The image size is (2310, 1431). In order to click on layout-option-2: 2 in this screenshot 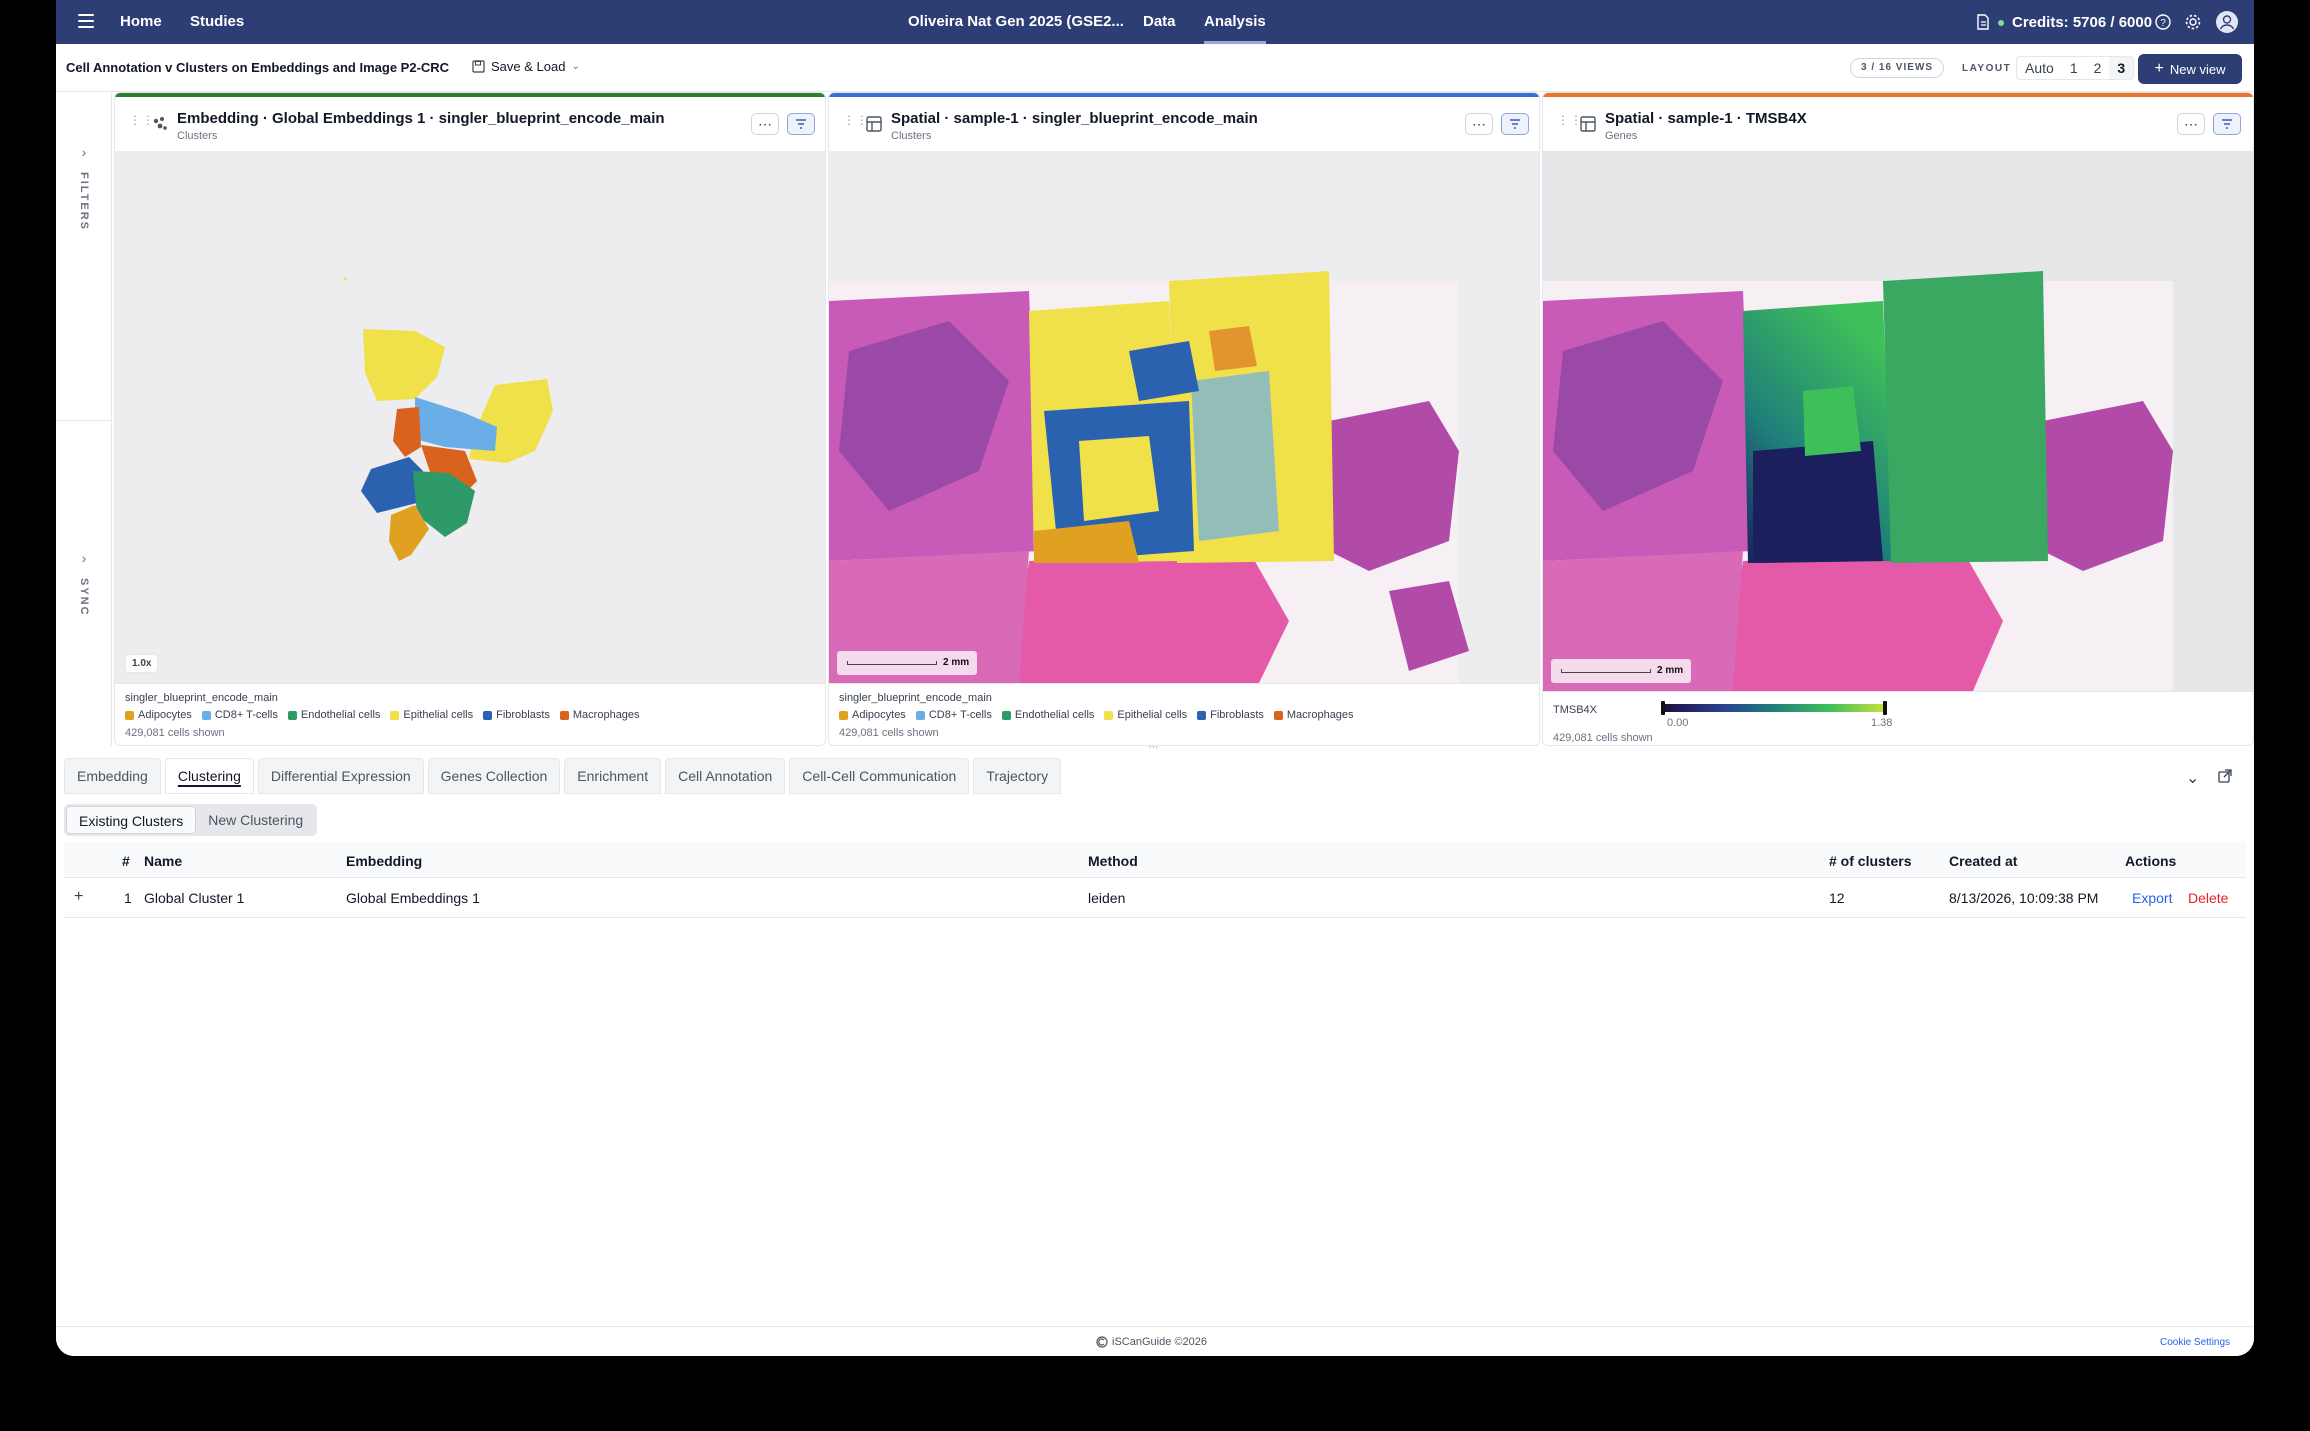, I will do `click(2098, 68)`.